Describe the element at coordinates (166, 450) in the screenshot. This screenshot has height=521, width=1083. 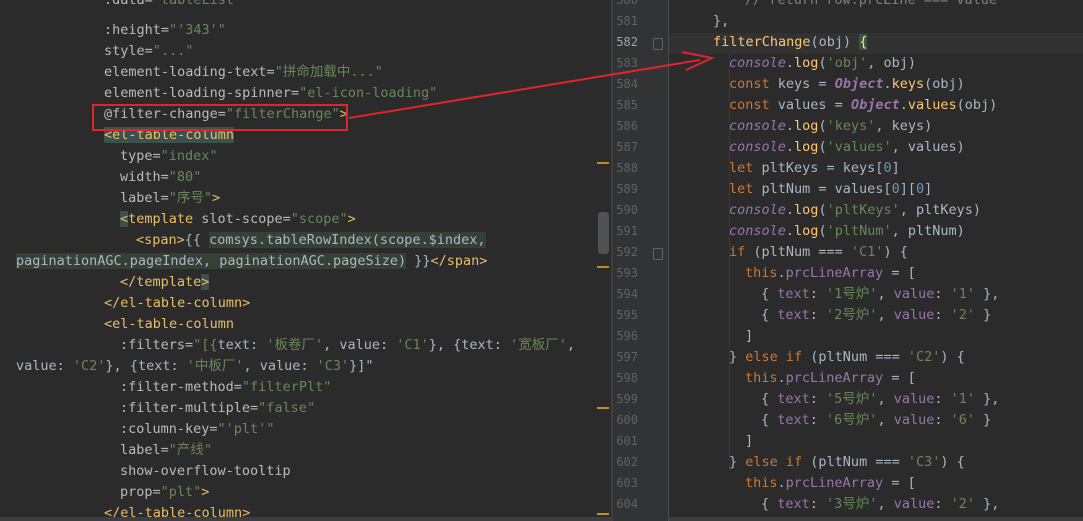
I see `code-line: label="产线"` at that location.